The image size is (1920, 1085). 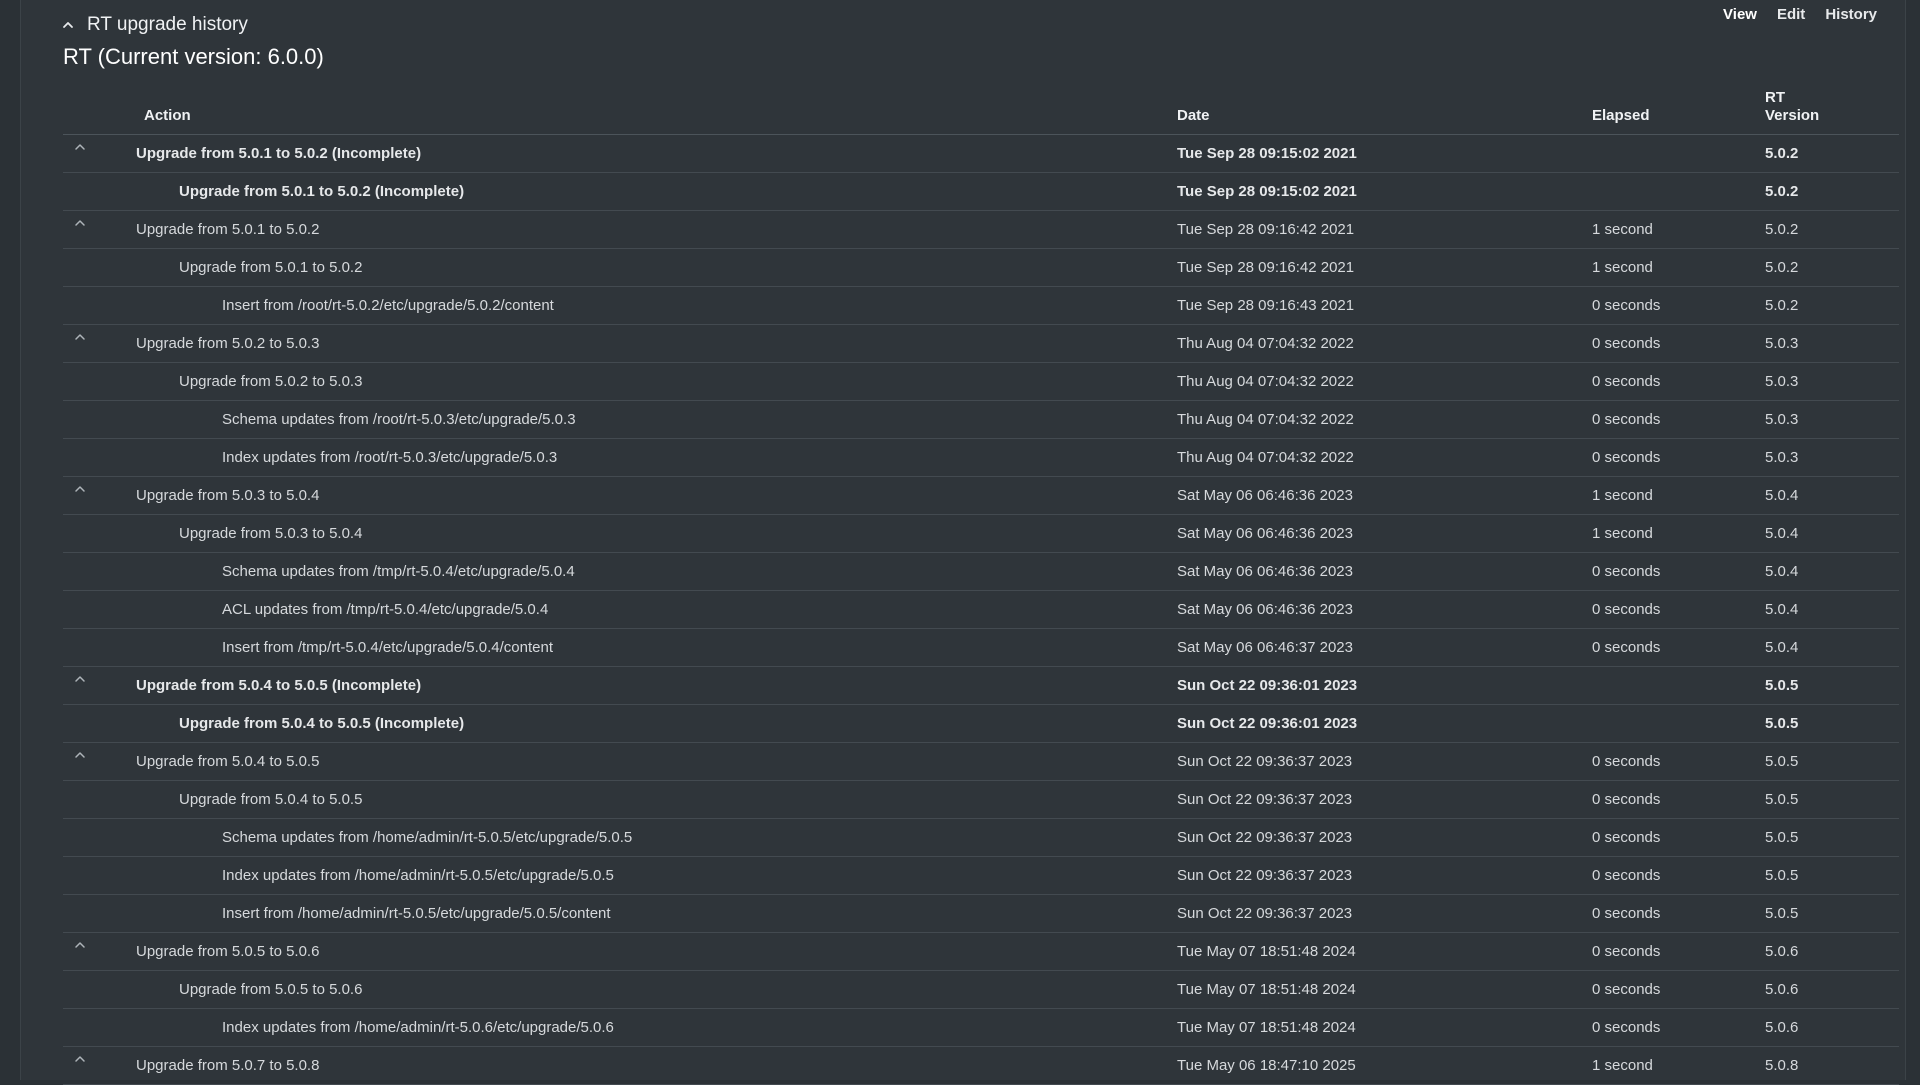 I want to click on tab-history: History, so click(x=1851, y=14).